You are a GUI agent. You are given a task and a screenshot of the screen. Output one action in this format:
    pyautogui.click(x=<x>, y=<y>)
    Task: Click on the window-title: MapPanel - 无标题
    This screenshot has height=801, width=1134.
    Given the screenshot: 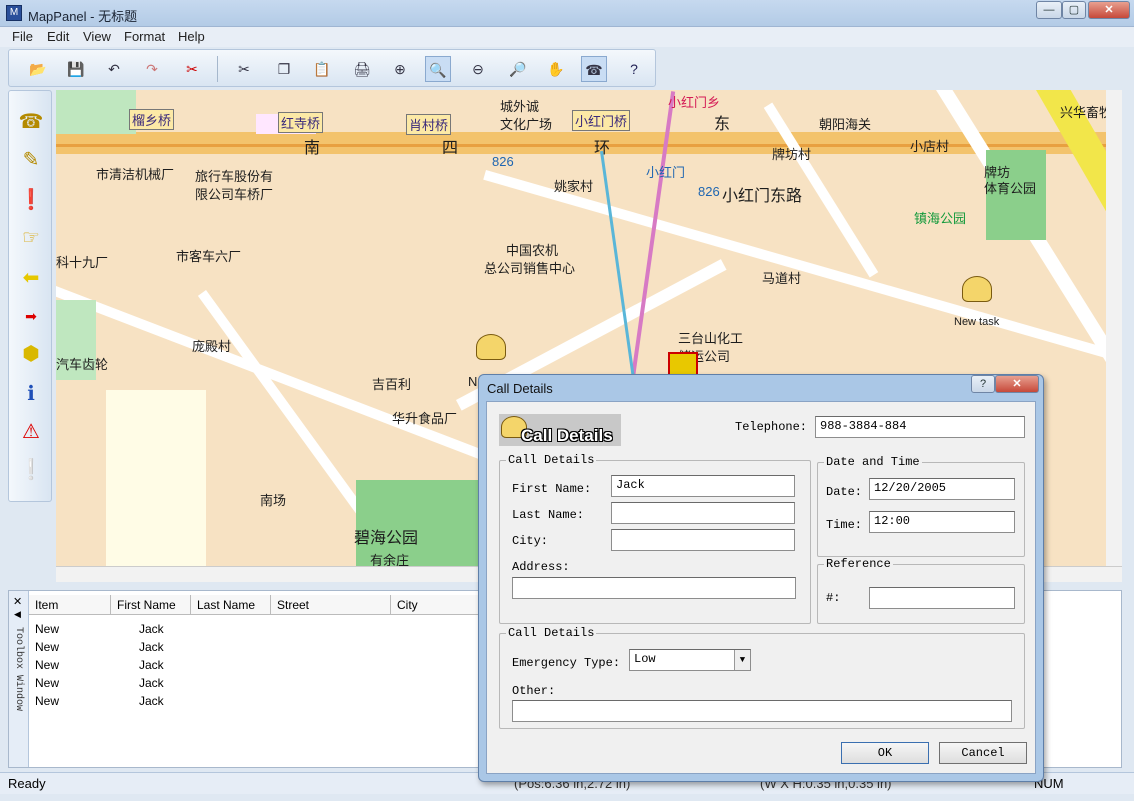 What is the action you would take?
    pyautogui.click(x=83, y=16)
    